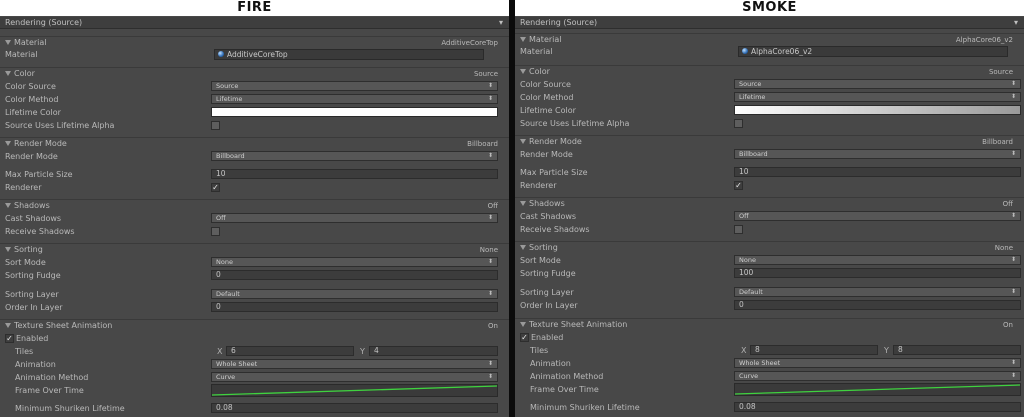 The height and width of the screenshot is (417, 1024). Describe the element at coordinates (753, 154) in the screenshot. I see `dropdown-value: Billboard` at that location.